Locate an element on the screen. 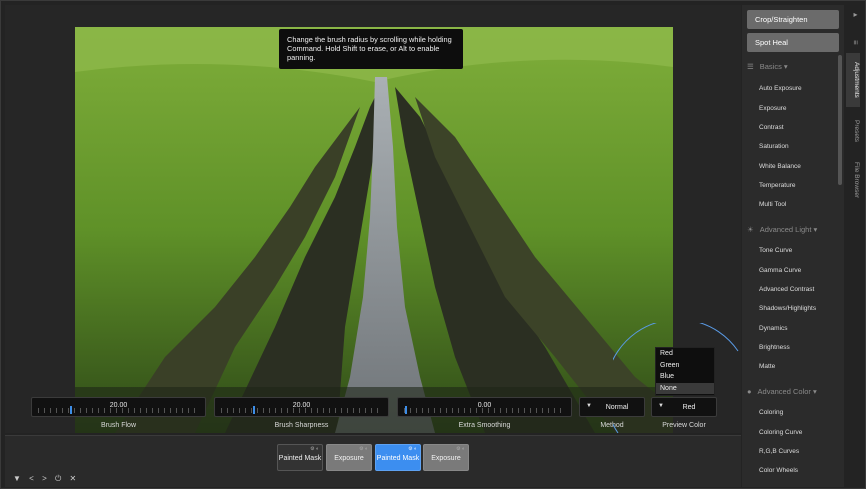 Image resolution: width=866 pixels, height=489 pixels. adj-coloring: Coloring is located at coordinates (771, 412).